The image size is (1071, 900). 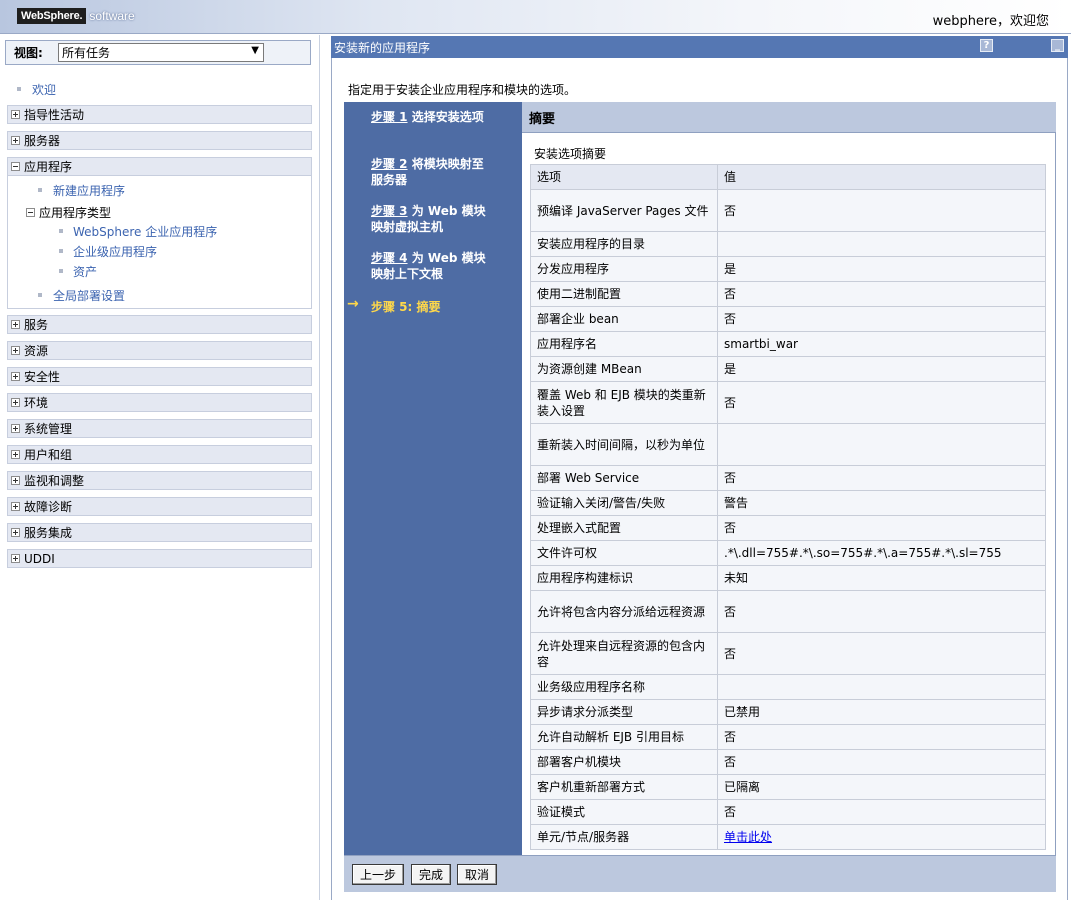 I want to click on step-3-link: 步骤 3 为 Web 模块映射虚拟主机, so click(x=430, y=219).